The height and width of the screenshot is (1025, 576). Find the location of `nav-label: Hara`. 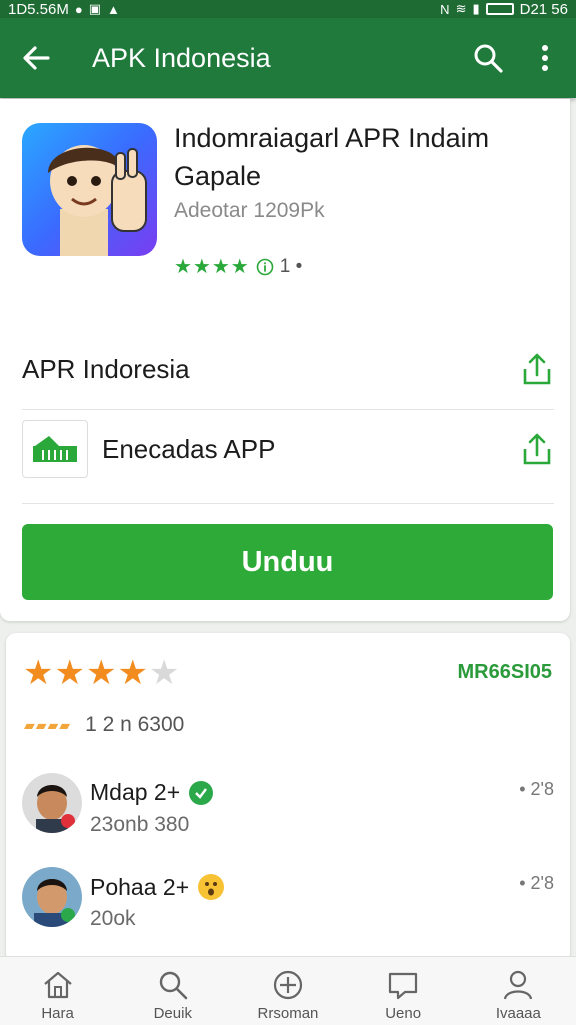

nav-label: Hara is located at coordinates (57, 1013).